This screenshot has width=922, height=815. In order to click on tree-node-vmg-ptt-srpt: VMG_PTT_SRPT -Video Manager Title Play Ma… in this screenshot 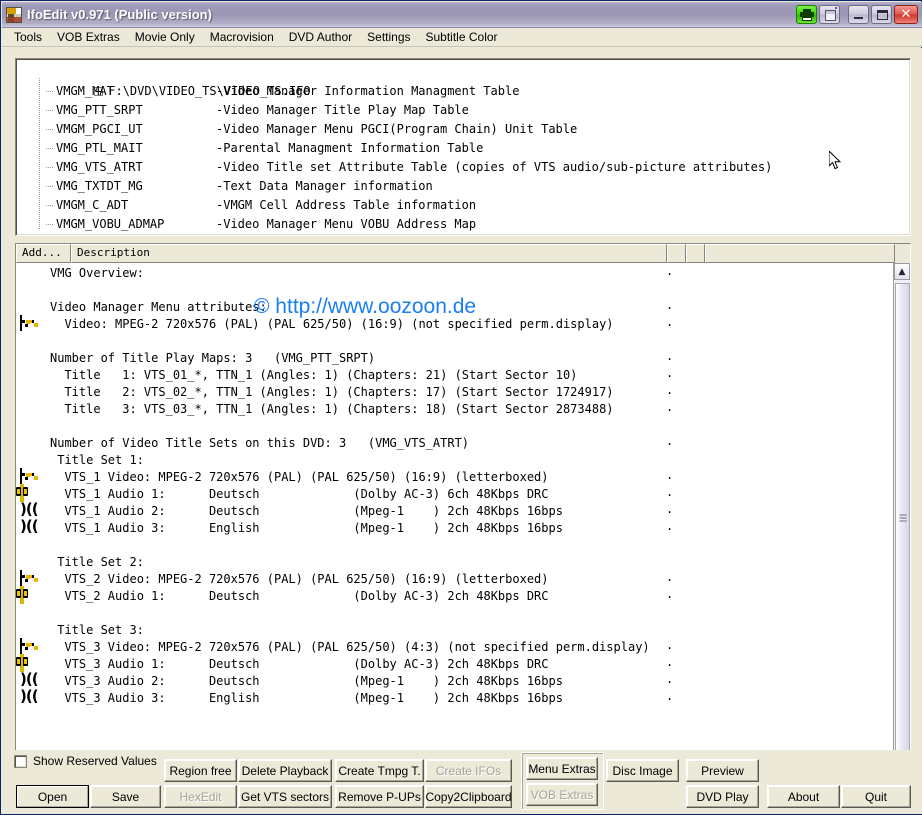, I will do `click(466, 110)`.